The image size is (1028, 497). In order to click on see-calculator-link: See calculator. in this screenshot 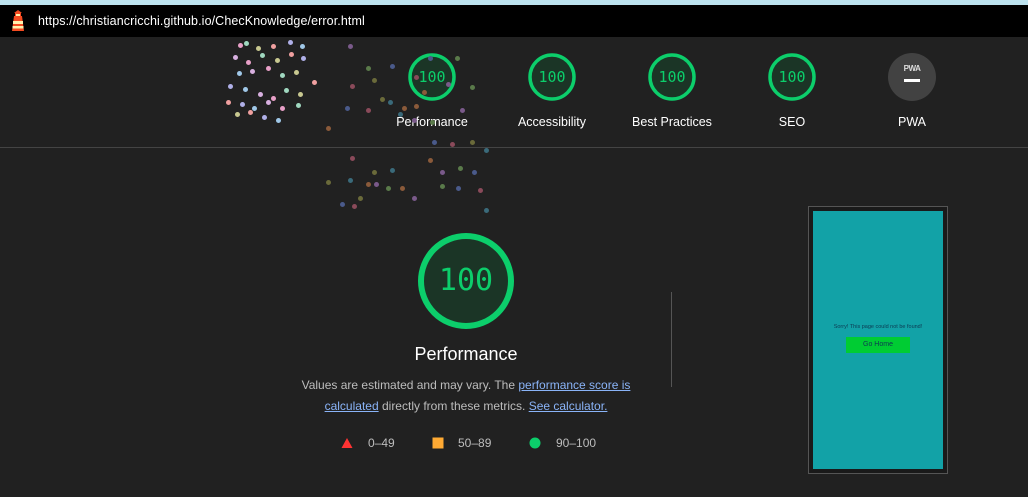, I will do `click(568, 406)`.